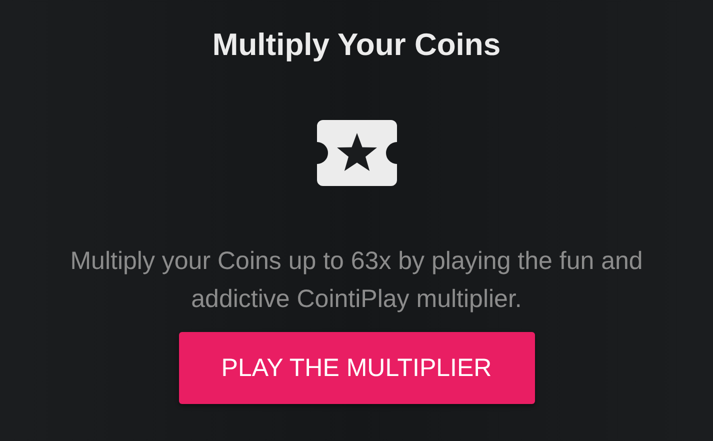  Describe the element at coordinates (356, 368) in the screenshot. I see `play-button: PLAY THE MULTIPLIER` at that location.